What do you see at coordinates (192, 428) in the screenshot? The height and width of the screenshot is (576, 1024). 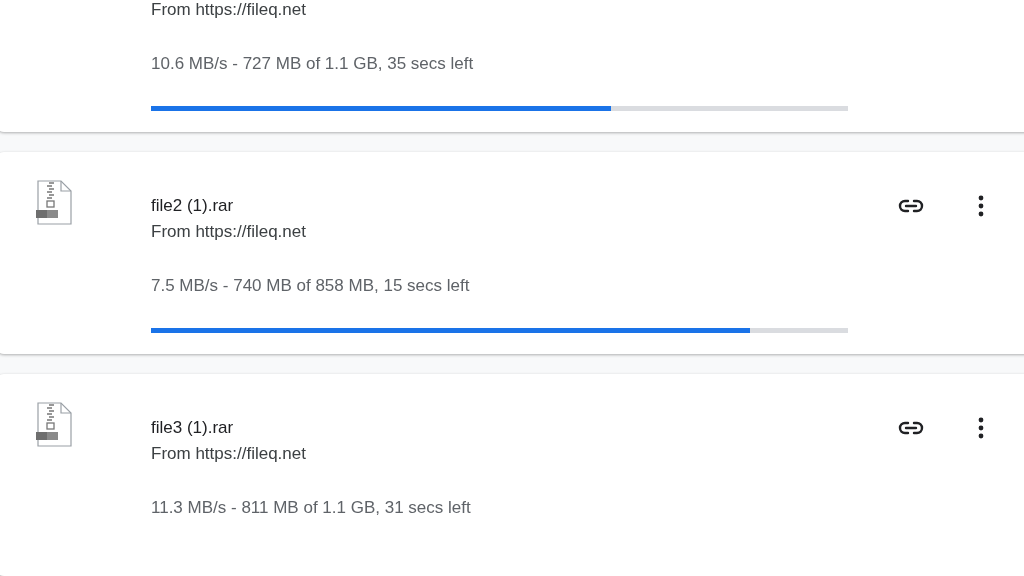 I see `file-name: file3 (1).rar` at bounding box center [192, 428].